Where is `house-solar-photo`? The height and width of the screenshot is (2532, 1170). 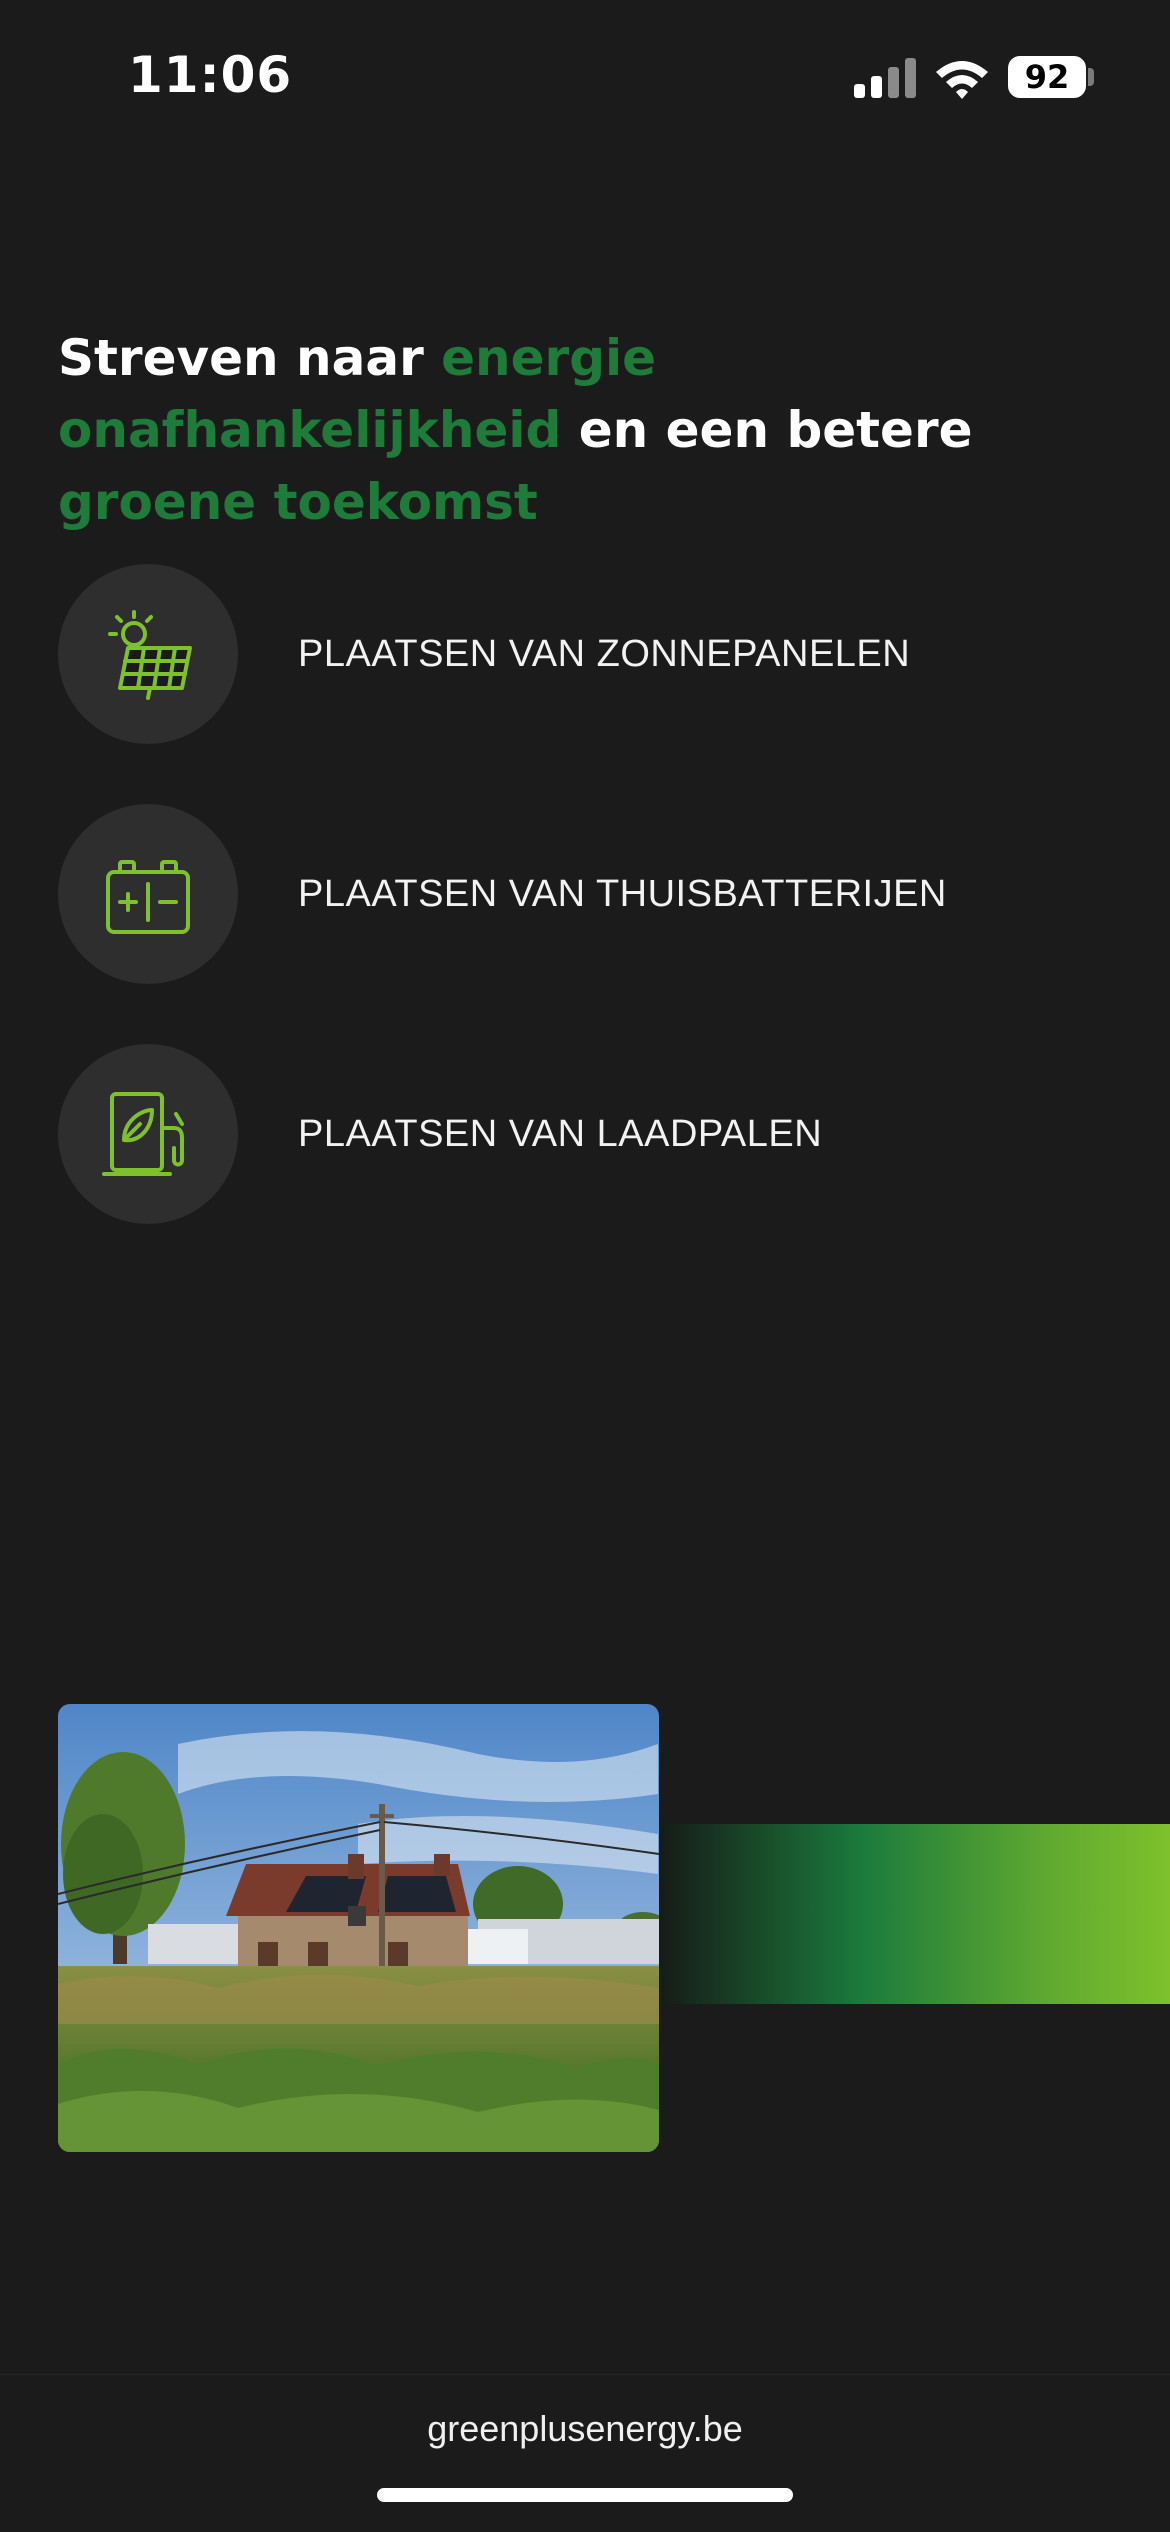
house-solar-photo is located at coordinates (358, 1928).